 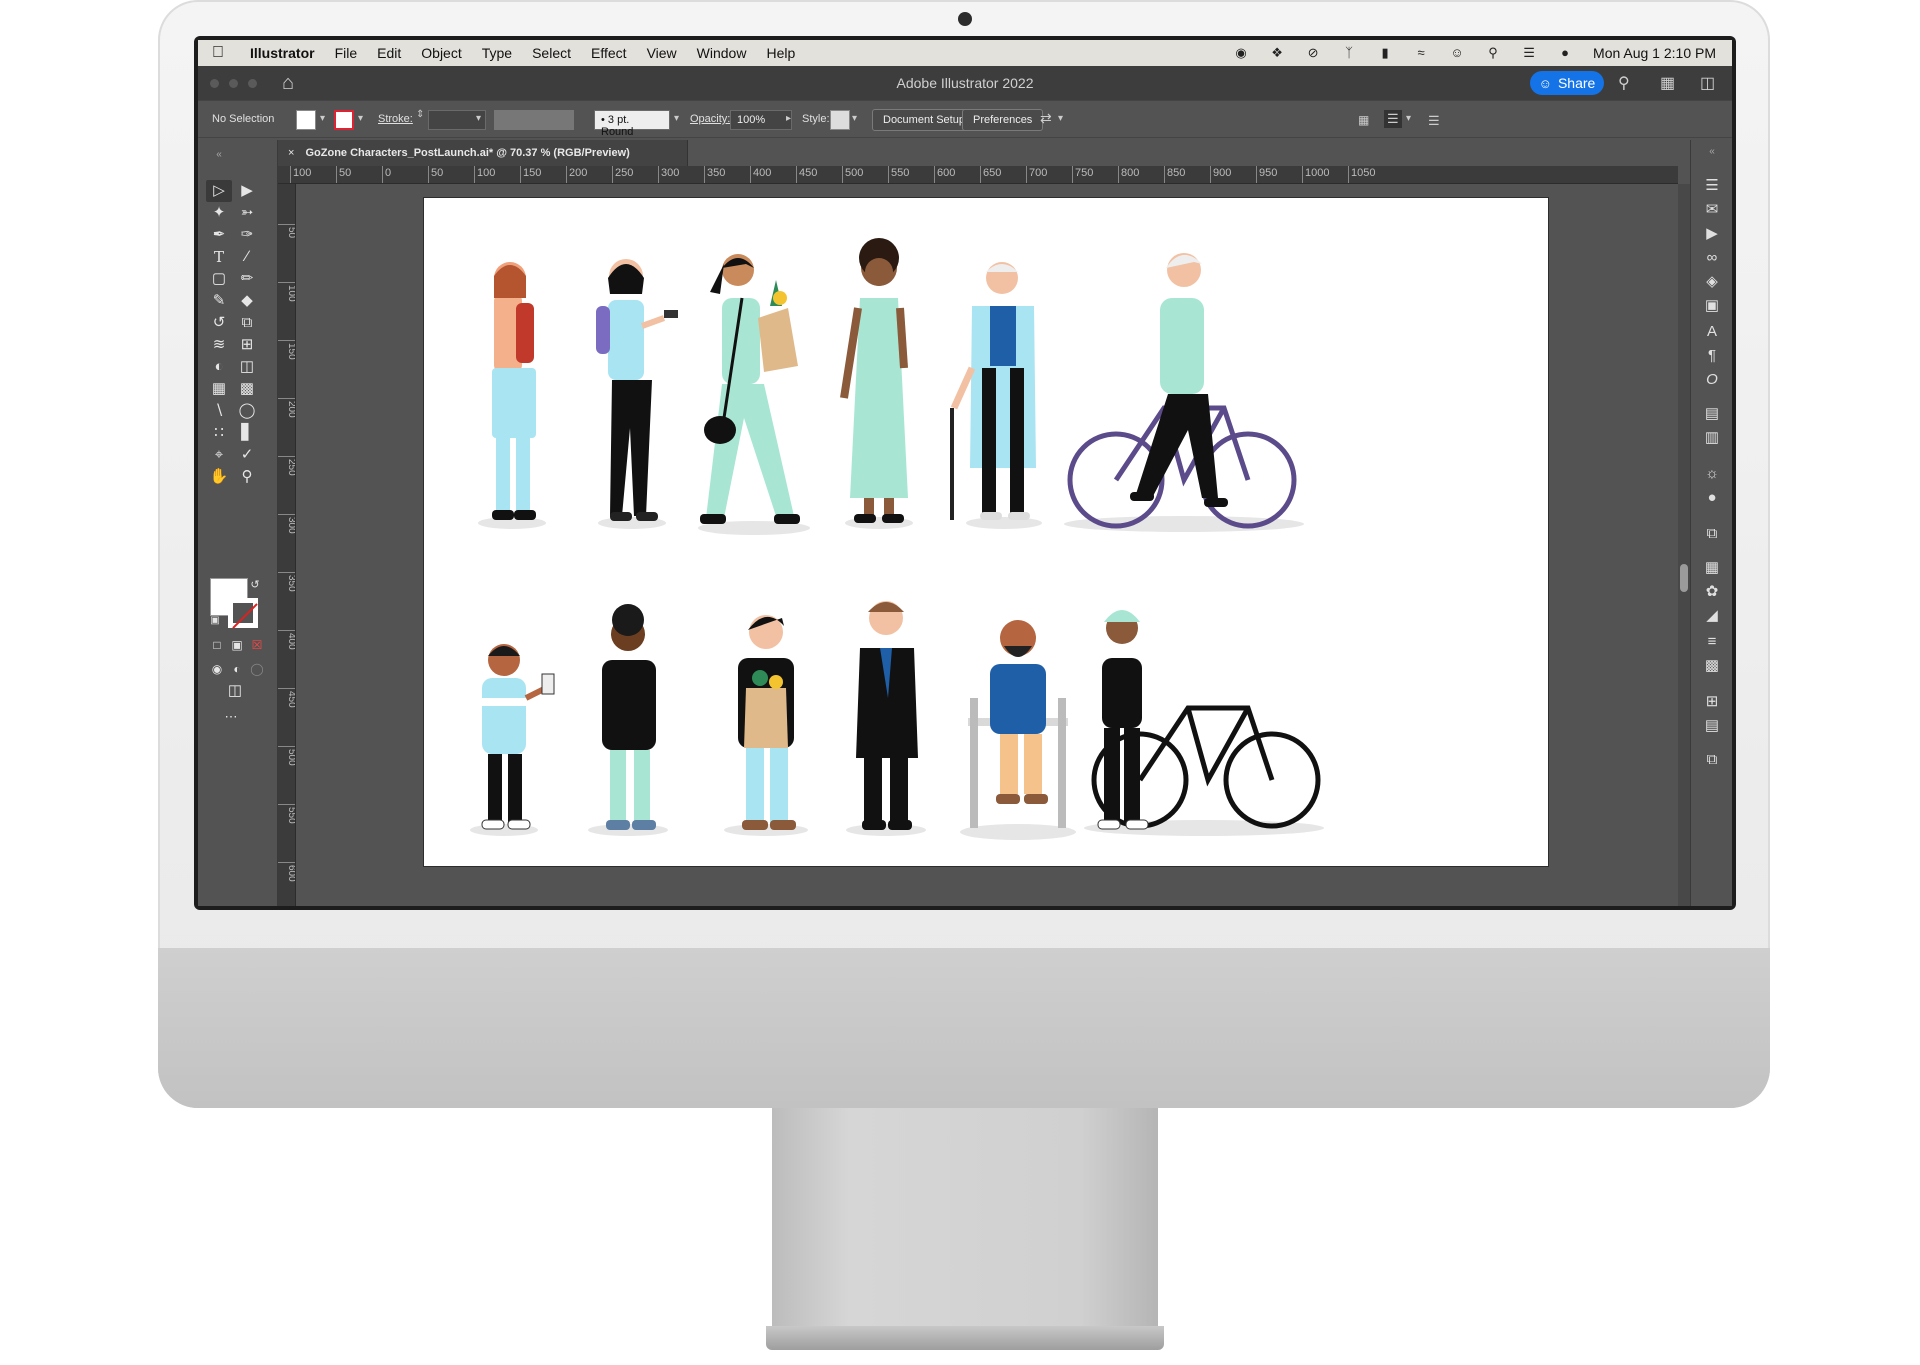 What do you see at coordinates (219, 257) in the screenshot?
I see `type-tool-icon: T` at bounding box center [219, 257].